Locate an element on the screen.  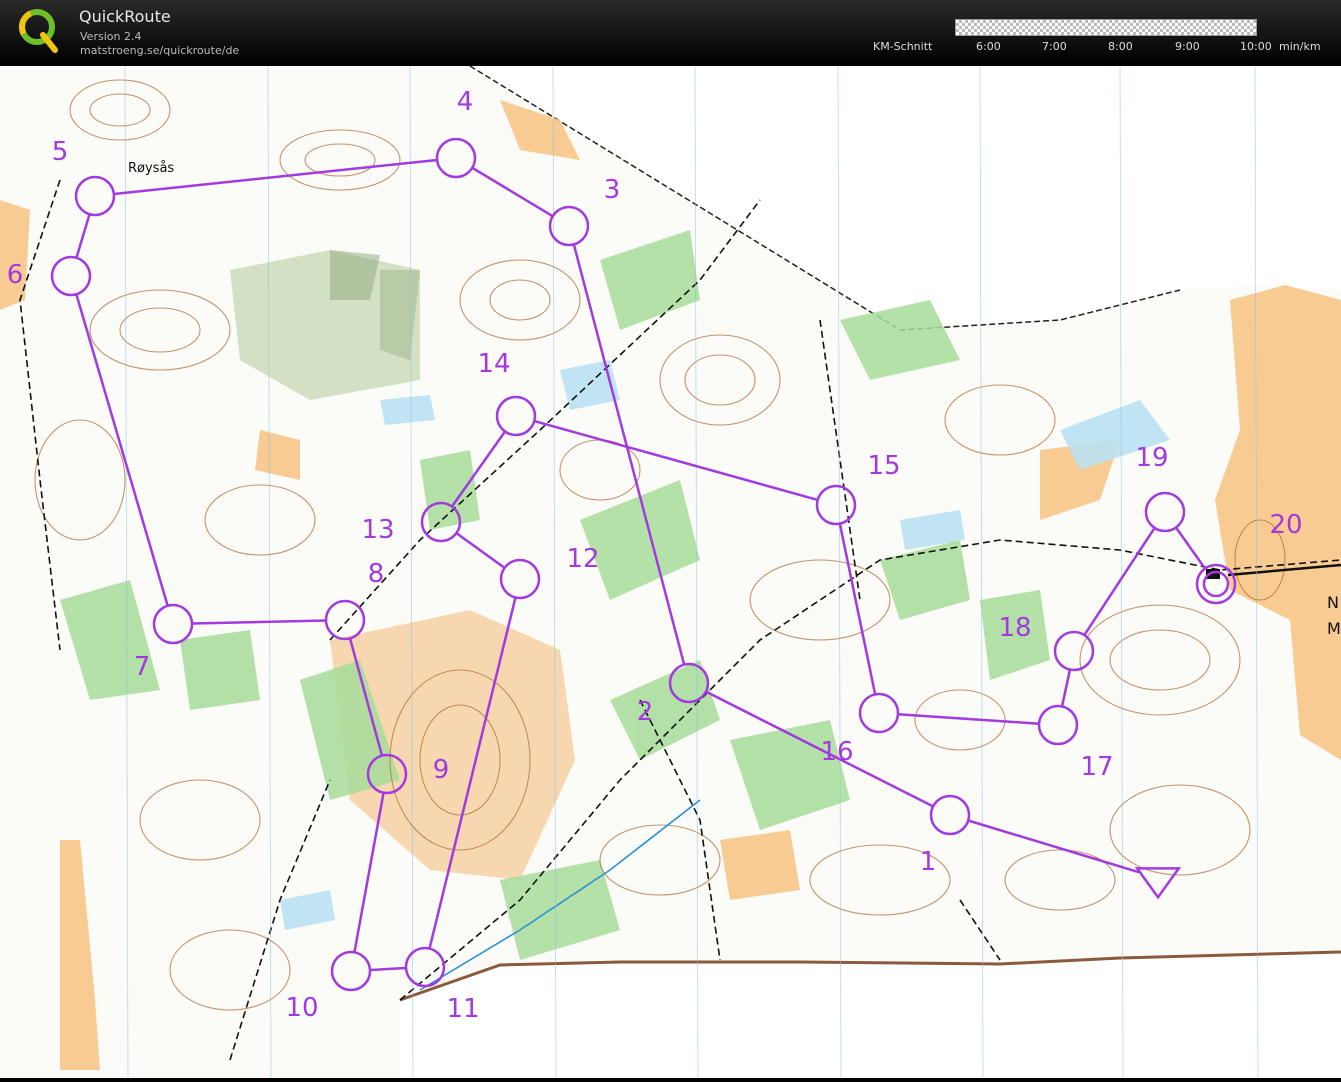
app-version: Version 2.4 is located at coordinates (111, 36).